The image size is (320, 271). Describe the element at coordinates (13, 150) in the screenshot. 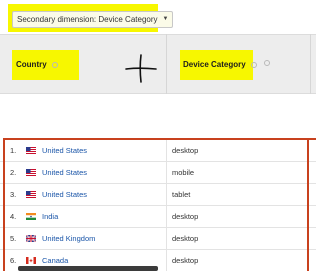

I see `row-number: 1.` at that location.